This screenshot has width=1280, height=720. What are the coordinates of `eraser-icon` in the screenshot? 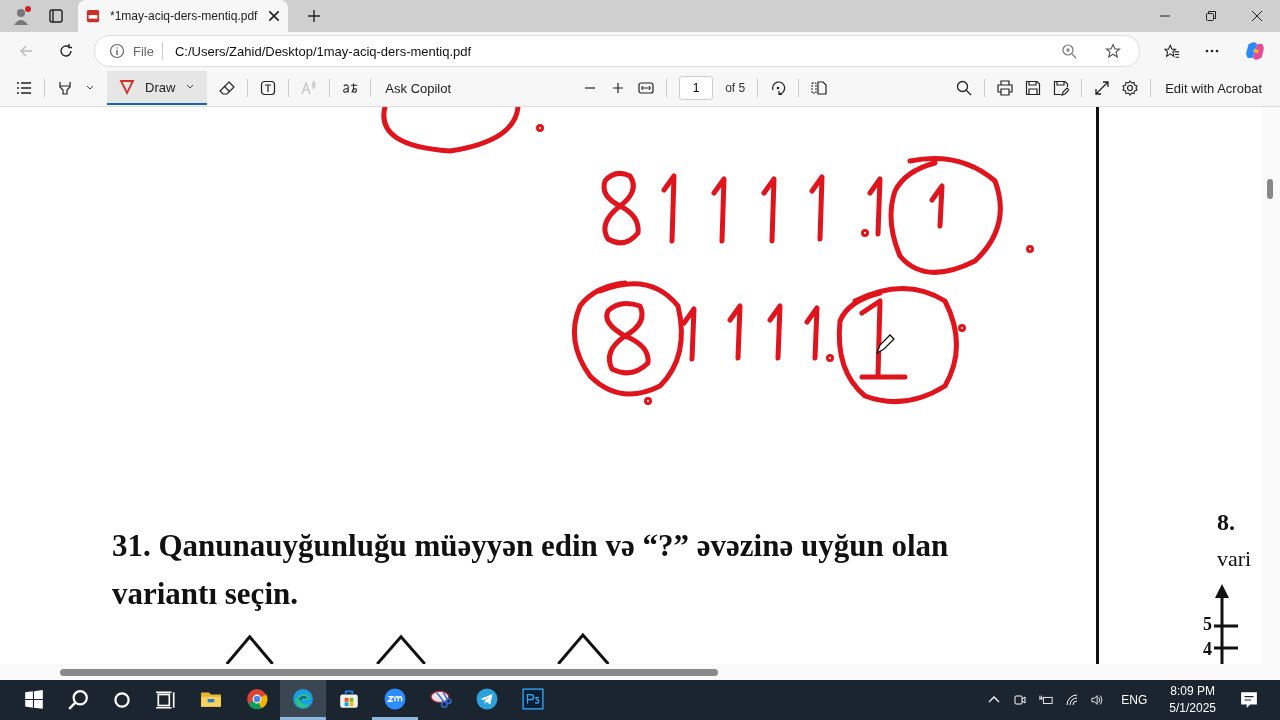 It's located at (227, 88).